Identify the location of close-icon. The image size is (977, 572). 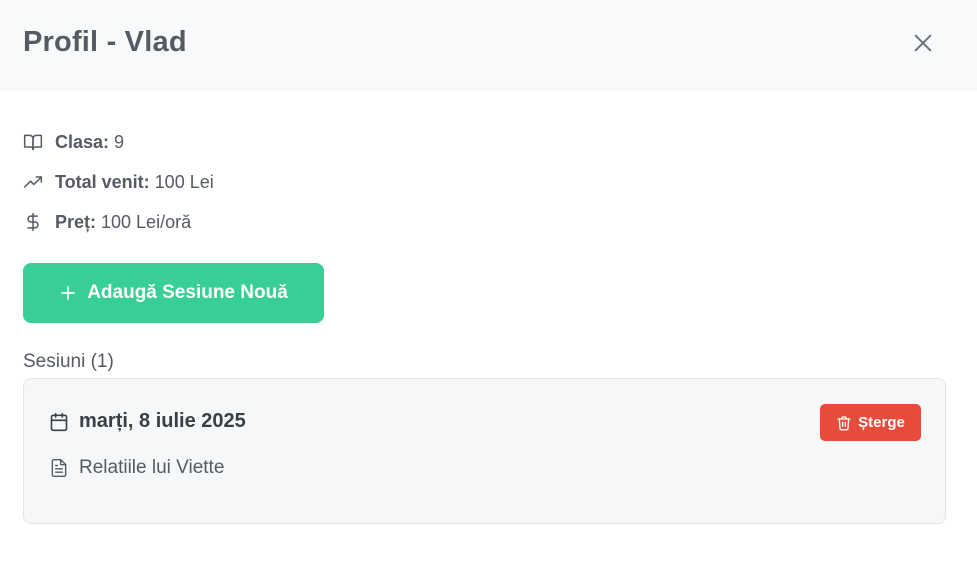
(923, 43).